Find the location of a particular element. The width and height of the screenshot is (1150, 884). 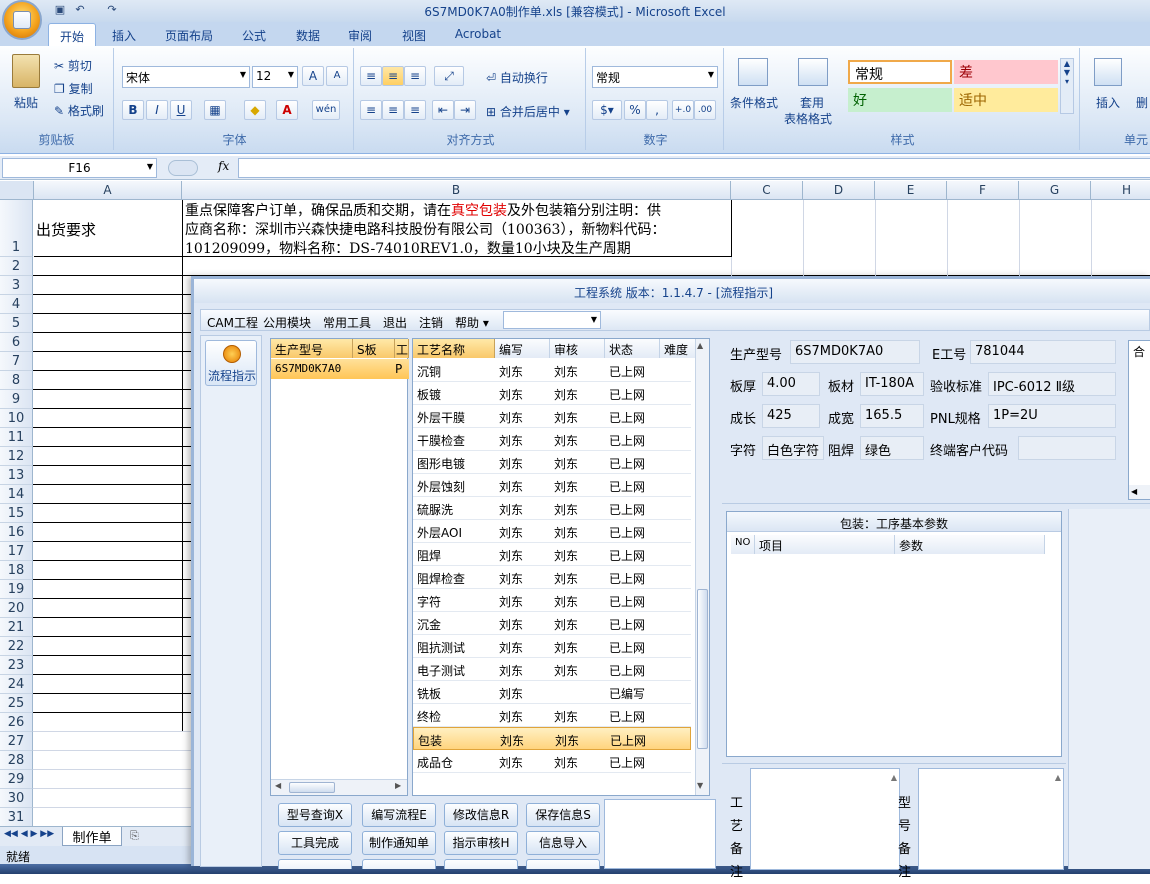

process-row: 包装 刘东 刘东 已上网 is located at coordinates (552, 738).